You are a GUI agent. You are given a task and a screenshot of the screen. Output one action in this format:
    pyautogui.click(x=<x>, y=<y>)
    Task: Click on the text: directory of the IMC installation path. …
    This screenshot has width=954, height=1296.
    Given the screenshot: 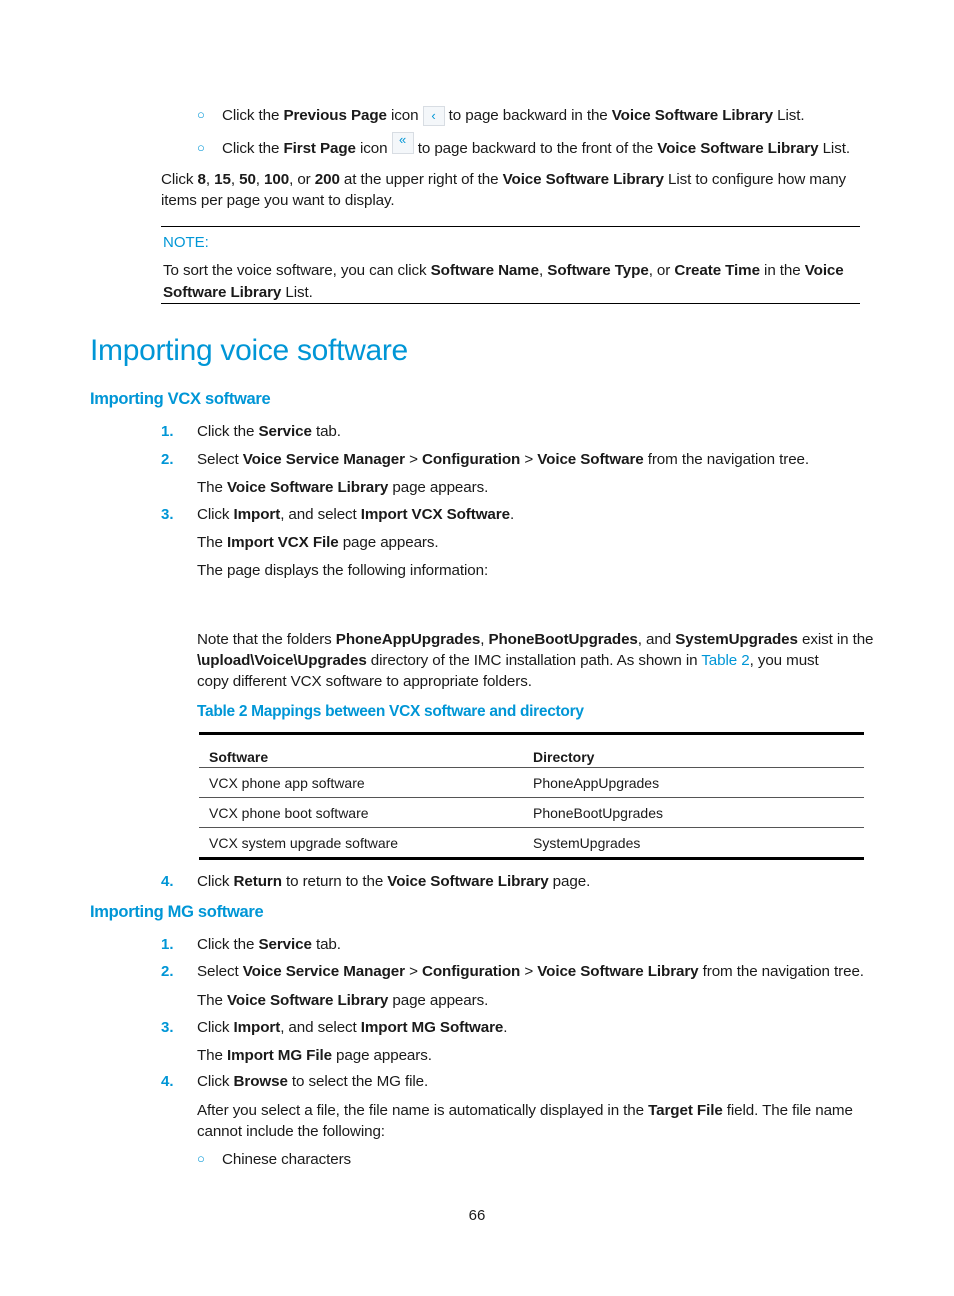 What is the action you would take?
    pyautogui.click(x=534, y=660)
    